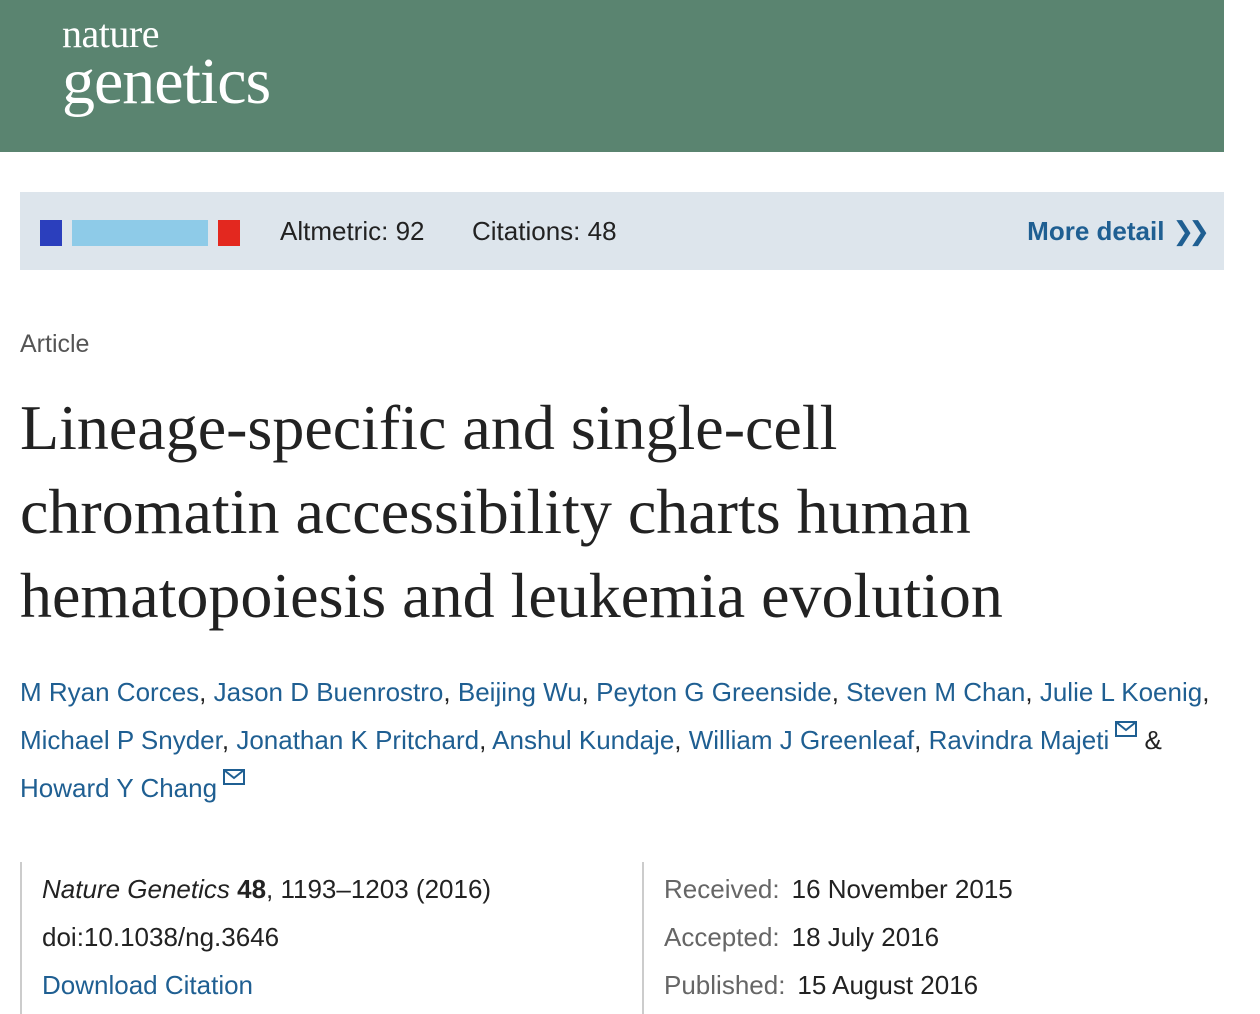  Describe the element at coordinates (136, 889) in the screenshot. I see `journal-name: Nature Genetics` at that location.